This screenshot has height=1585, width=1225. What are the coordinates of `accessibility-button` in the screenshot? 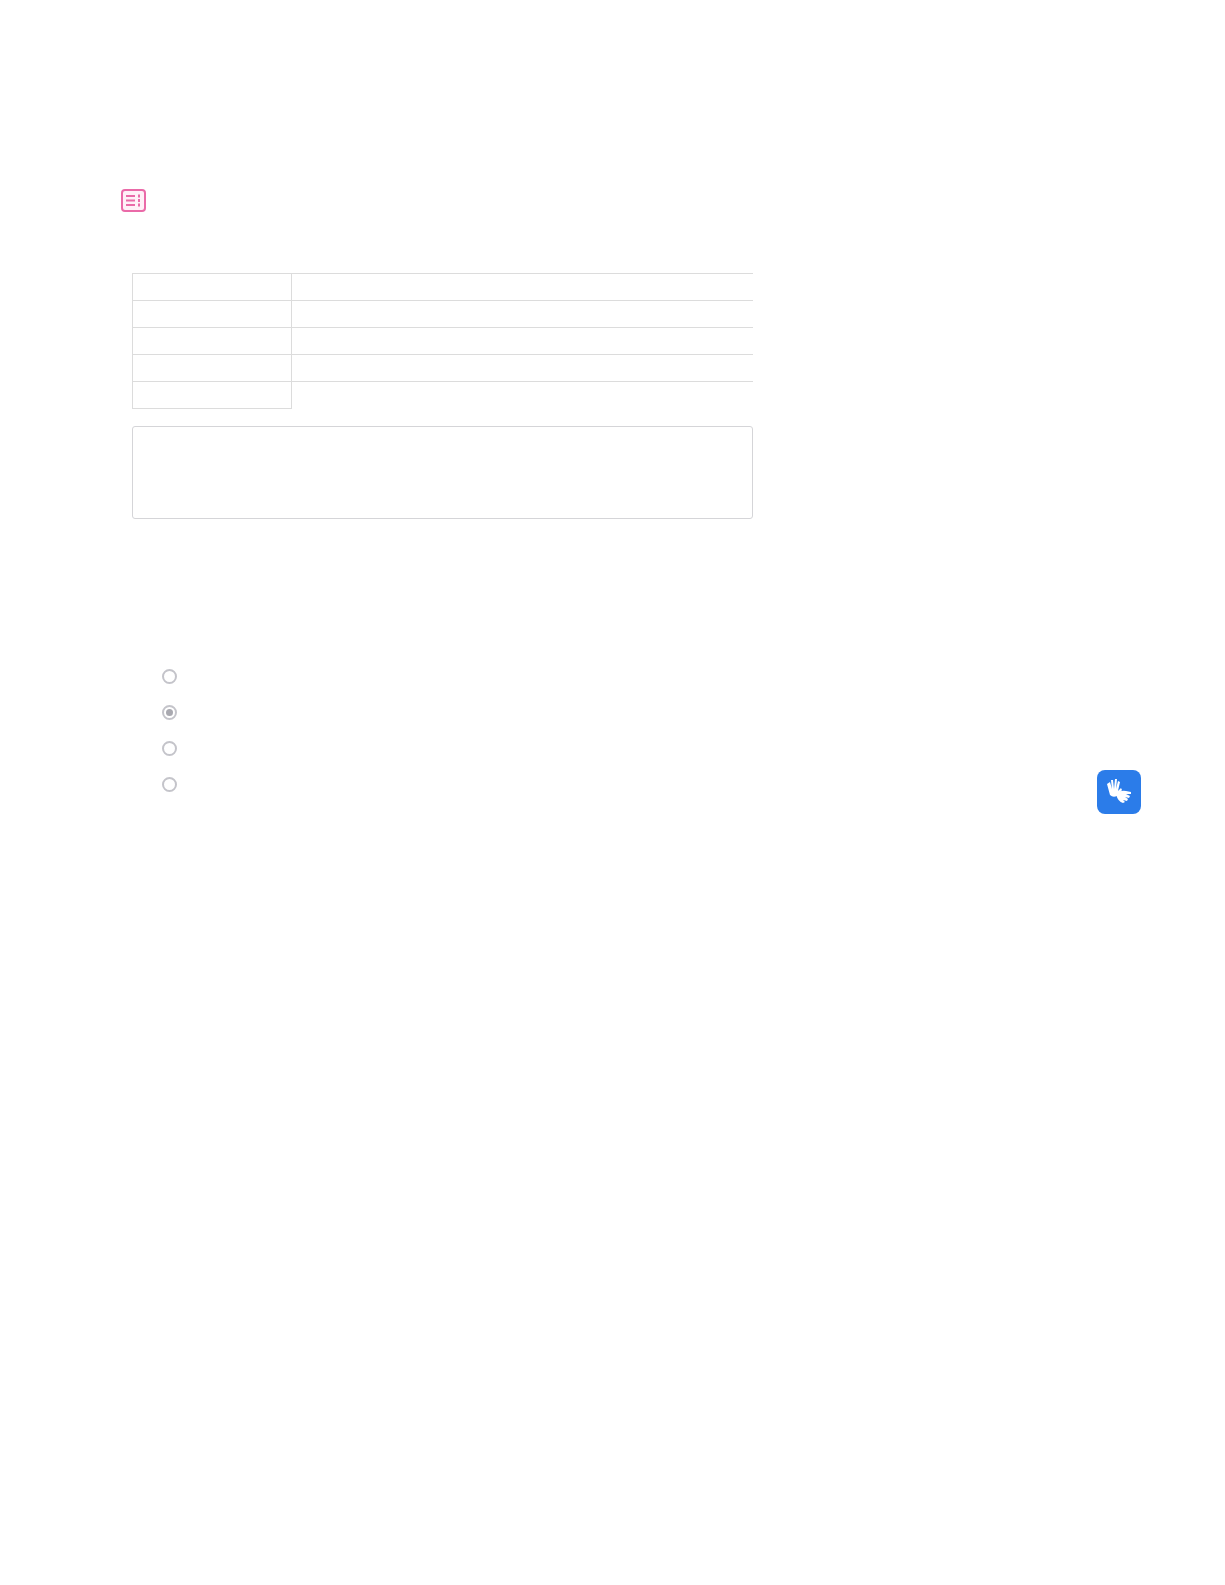 It's located at (1119, 792).